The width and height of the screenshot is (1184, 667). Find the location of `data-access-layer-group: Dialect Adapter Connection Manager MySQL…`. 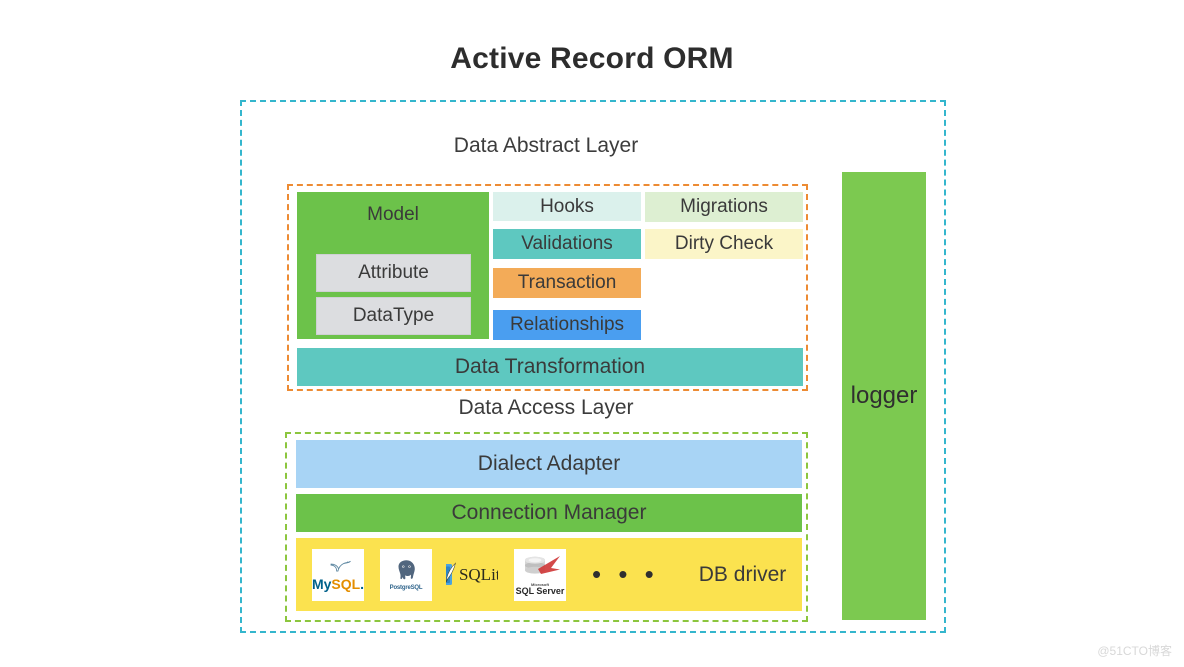

data-access-layer-group: Dialect Adapter Connection Manager MySQL… is located at coordinates (546, 527).